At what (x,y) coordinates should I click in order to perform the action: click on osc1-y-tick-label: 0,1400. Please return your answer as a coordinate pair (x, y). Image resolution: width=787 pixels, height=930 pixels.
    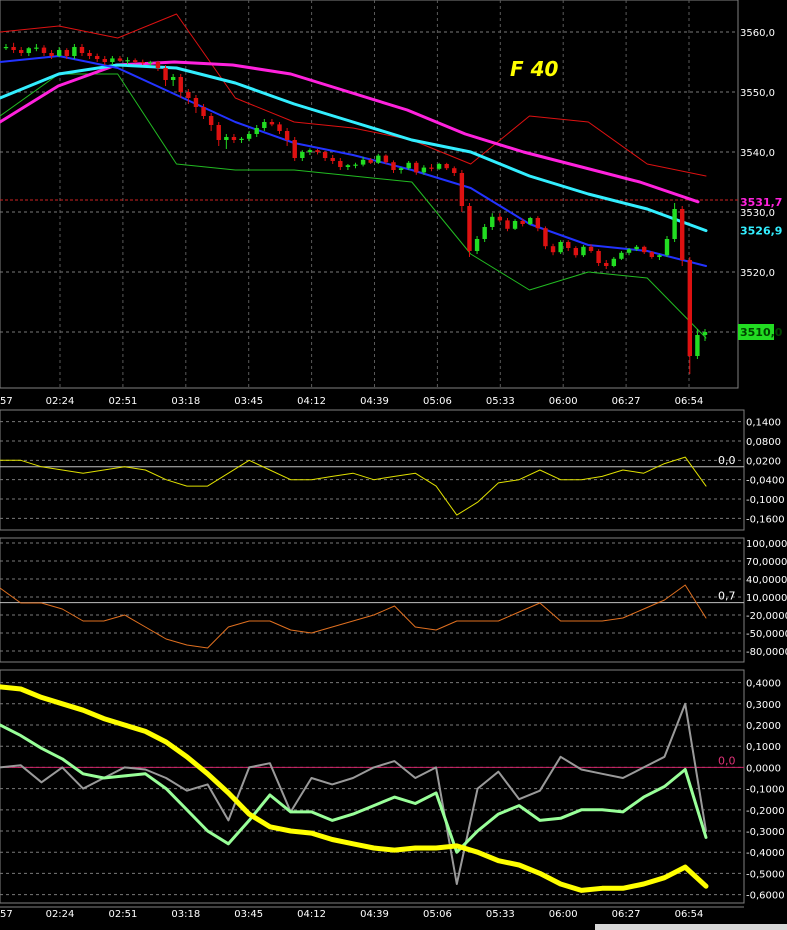
    Looking at the image, I should click on (763, 423).